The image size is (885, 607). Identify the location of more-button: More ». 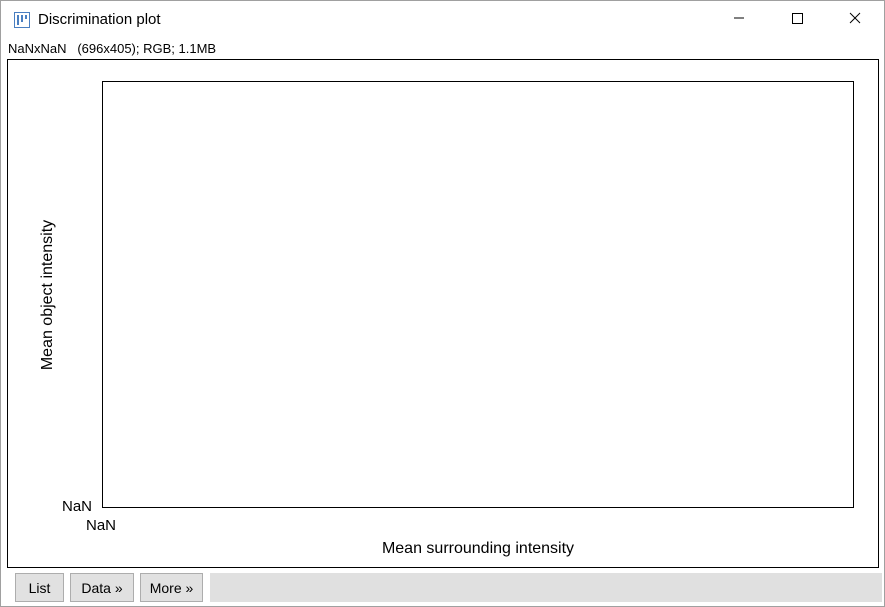
(171, 587).